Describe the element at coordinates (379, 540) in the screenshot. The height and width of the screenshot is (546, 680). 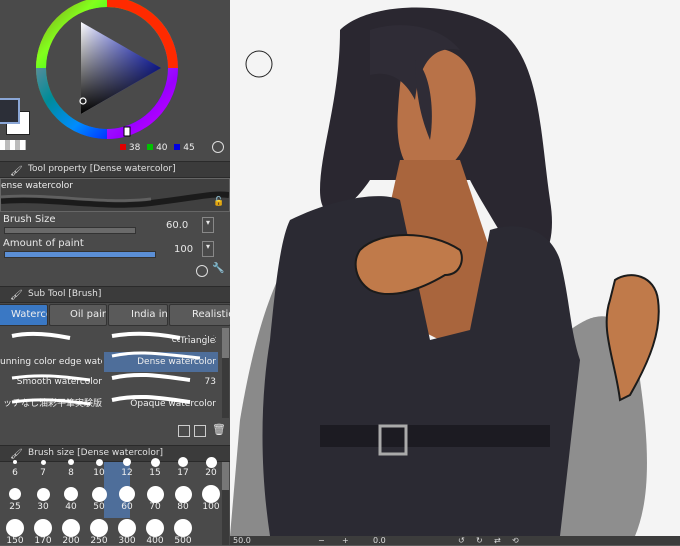
I see `angle-value: 0.0` at that location.